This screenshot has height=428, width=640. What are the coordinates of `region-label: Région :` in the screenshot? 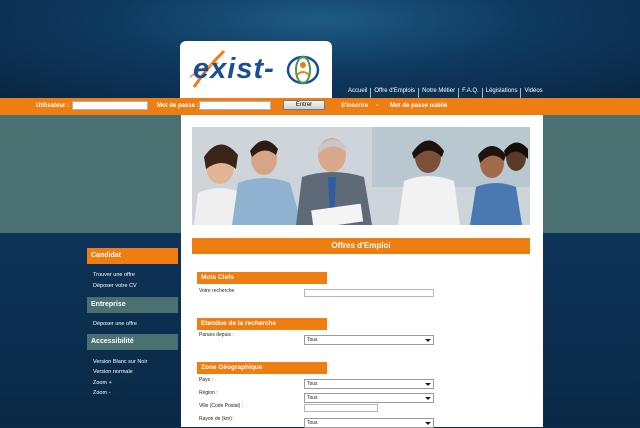 It's located at (208, 393).